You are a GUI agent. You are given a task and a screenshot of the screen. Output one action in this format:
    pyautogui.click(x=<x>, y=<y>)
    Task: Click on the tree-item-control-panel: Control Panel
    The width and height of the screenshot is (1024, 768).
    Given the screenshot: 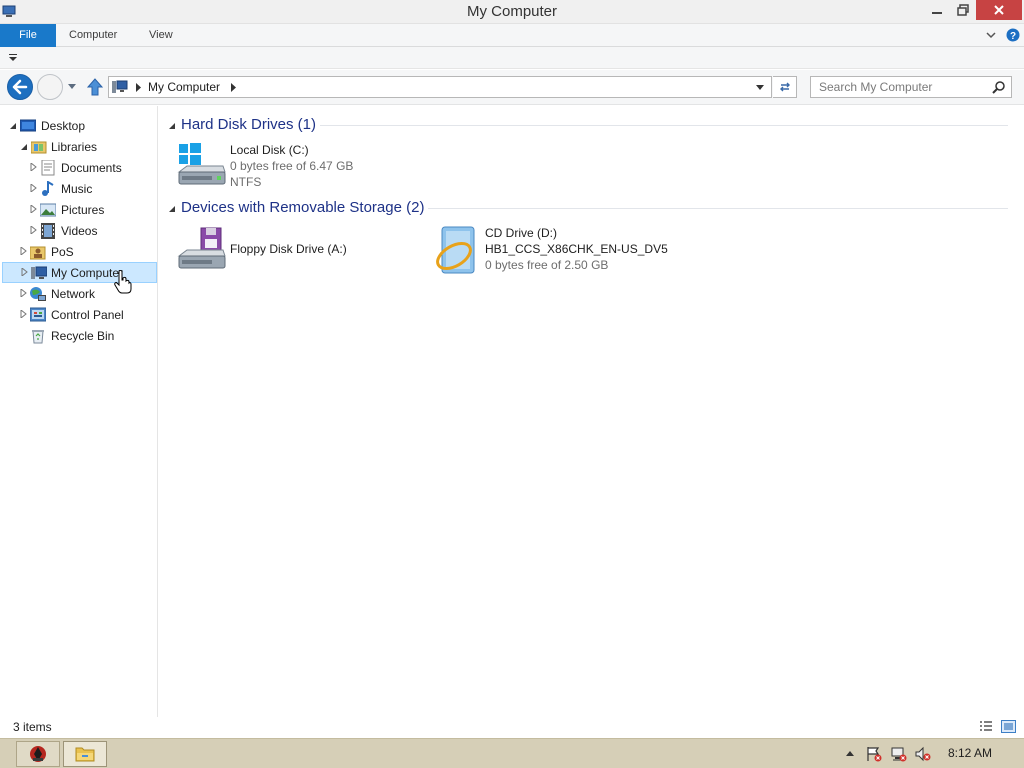 What is the action you would take?
    pyautogui.click(x=78, y=315)
    